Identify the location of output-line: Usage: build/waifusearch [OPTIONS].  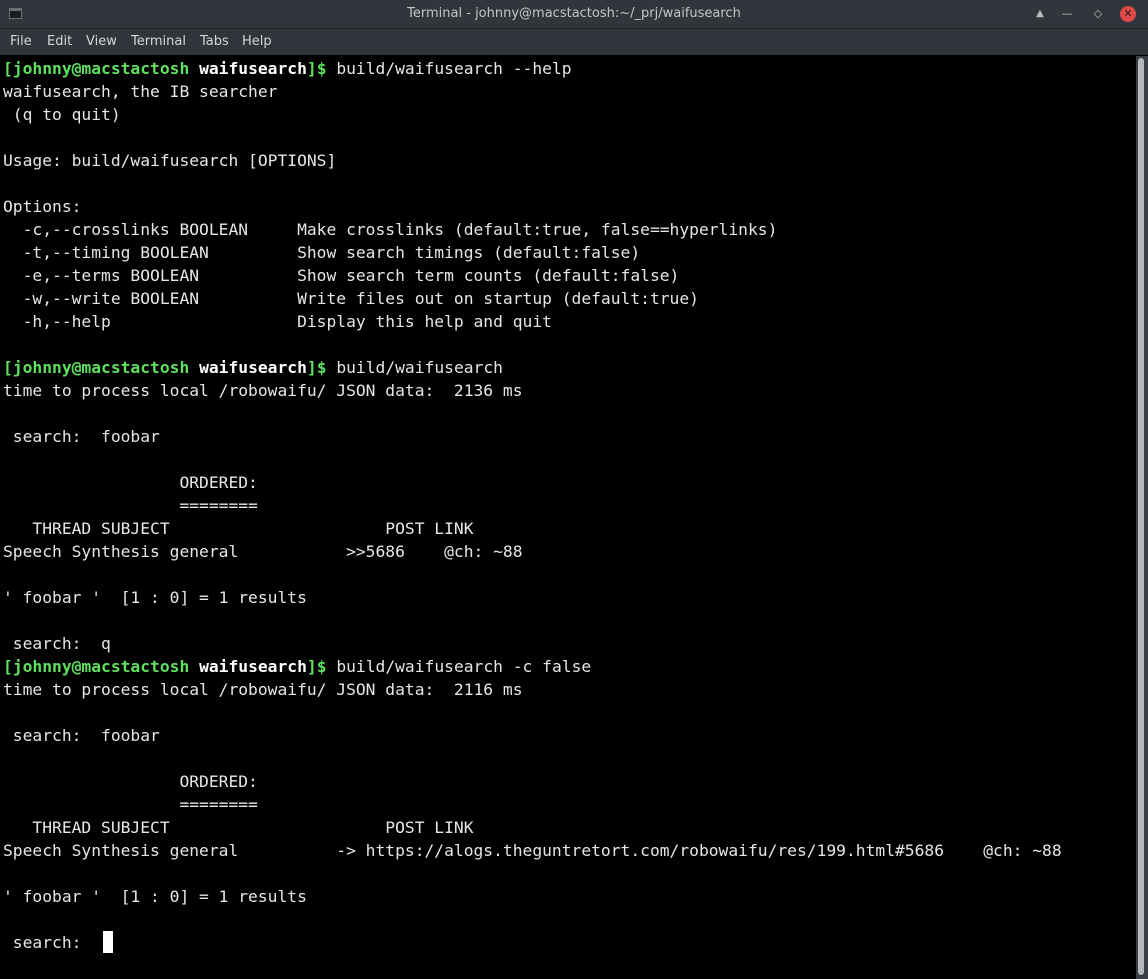
(170, 160).